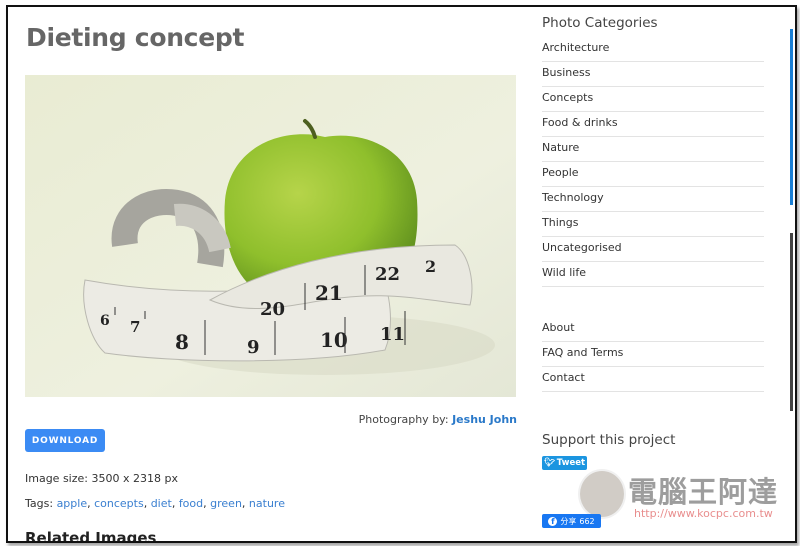 This screenshot has width=800, height=546. What do you see at coordinates (582, 352) in the screenshot?
I see `page-link: FAQ and Terms` at bounding box center [582, 352].